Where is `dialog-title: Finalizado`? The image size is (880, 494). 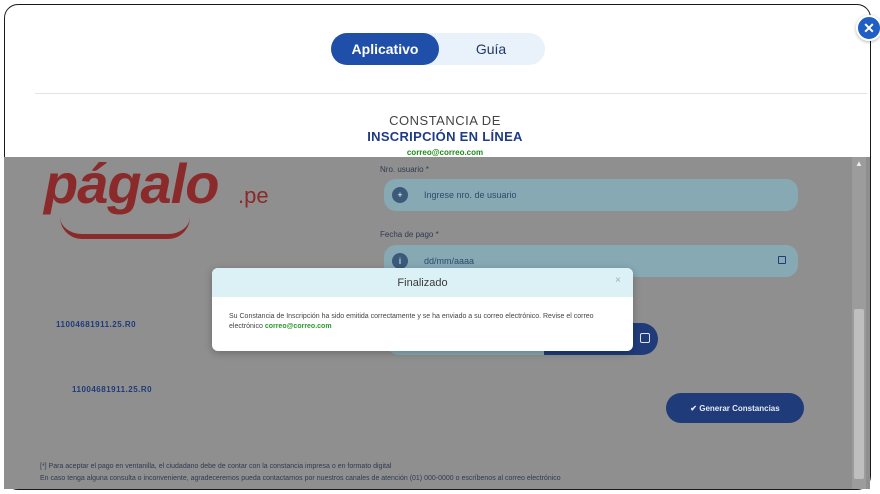 dialog-title: Finalizado is located at coordinates (422, 282).